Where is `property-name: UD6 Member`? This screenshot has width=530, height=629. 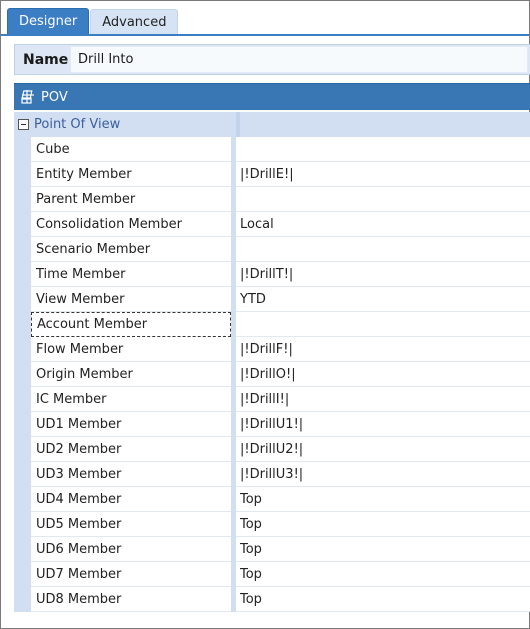 property-name: UD6 Member is located at coordinates (131, 549).